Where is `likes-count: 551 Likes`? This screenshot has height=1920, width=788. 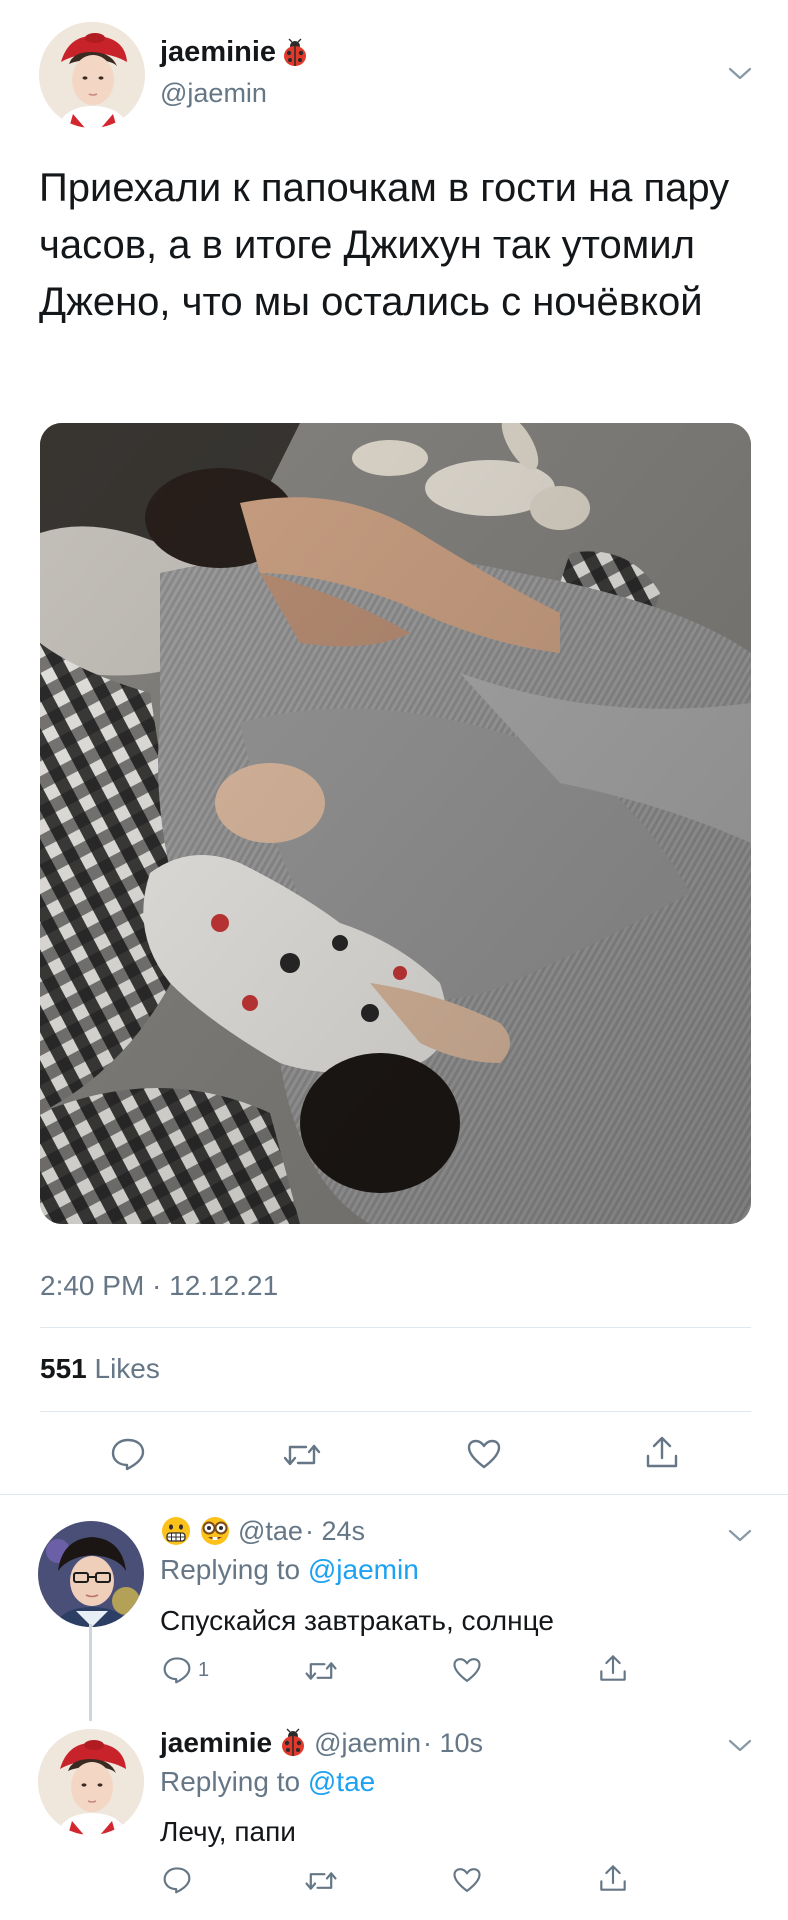
likes-count: 551 Likes is located at coordinates (100, 1369).